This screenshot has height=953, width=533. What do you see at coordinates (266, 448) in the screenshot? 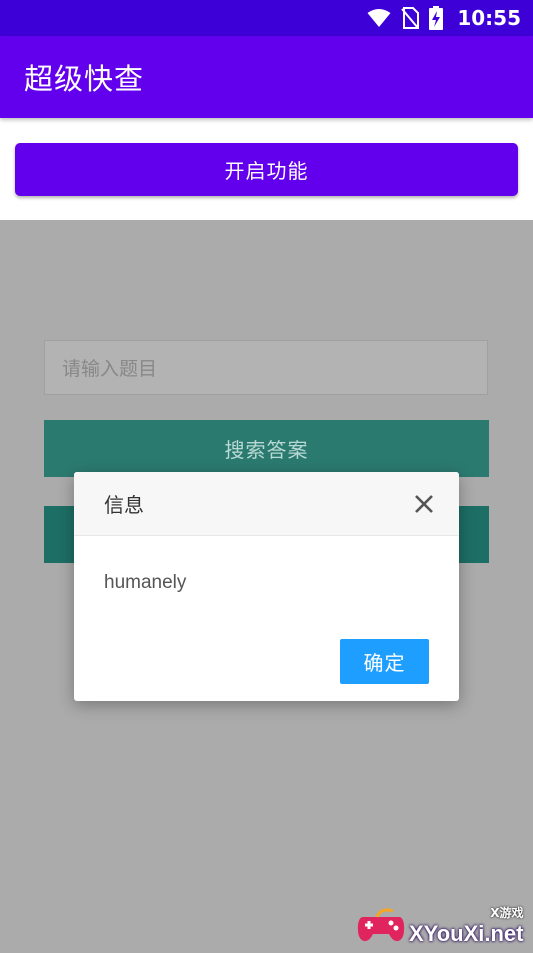
I see `search-answer-button: 搜索答案` at bounding box center [266, 448].